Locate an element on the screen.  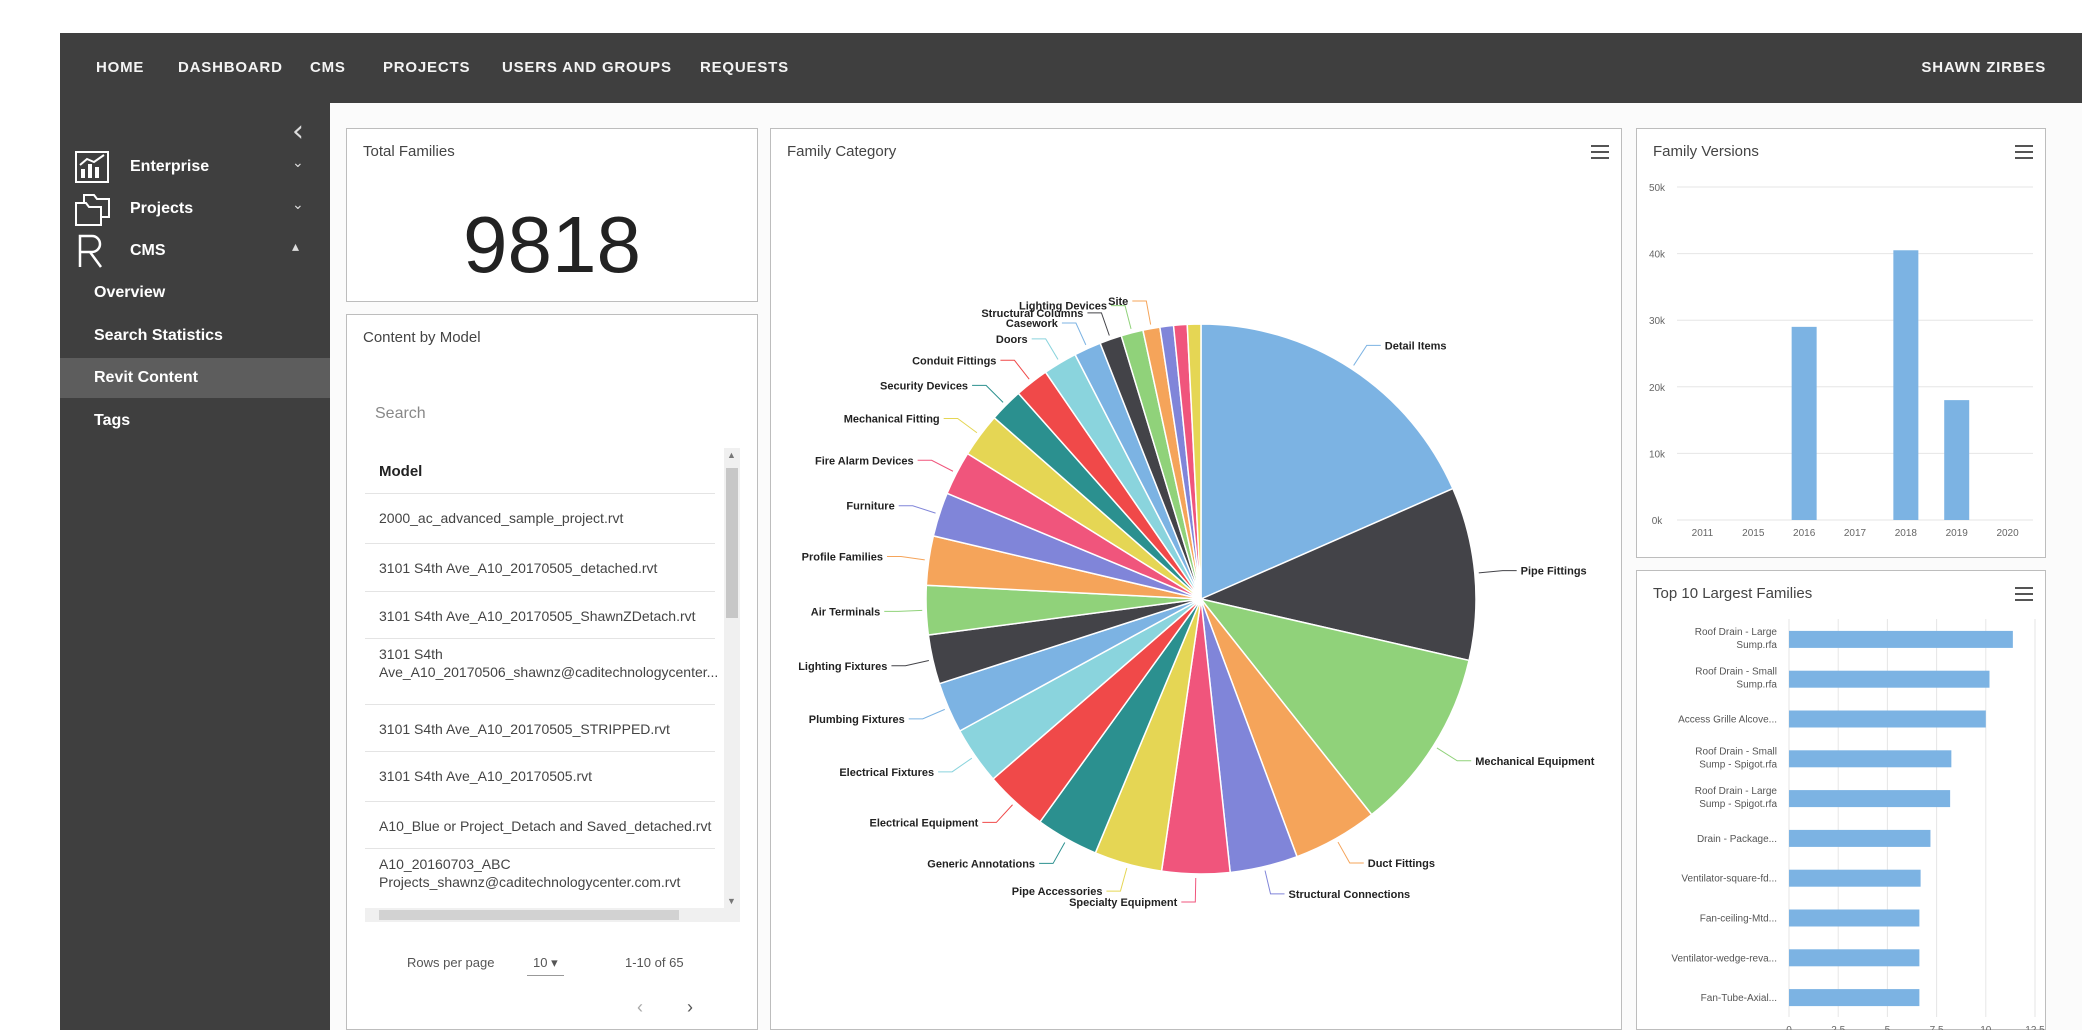
rows-per-page-value: 10 is located at coordinates (540, 962).